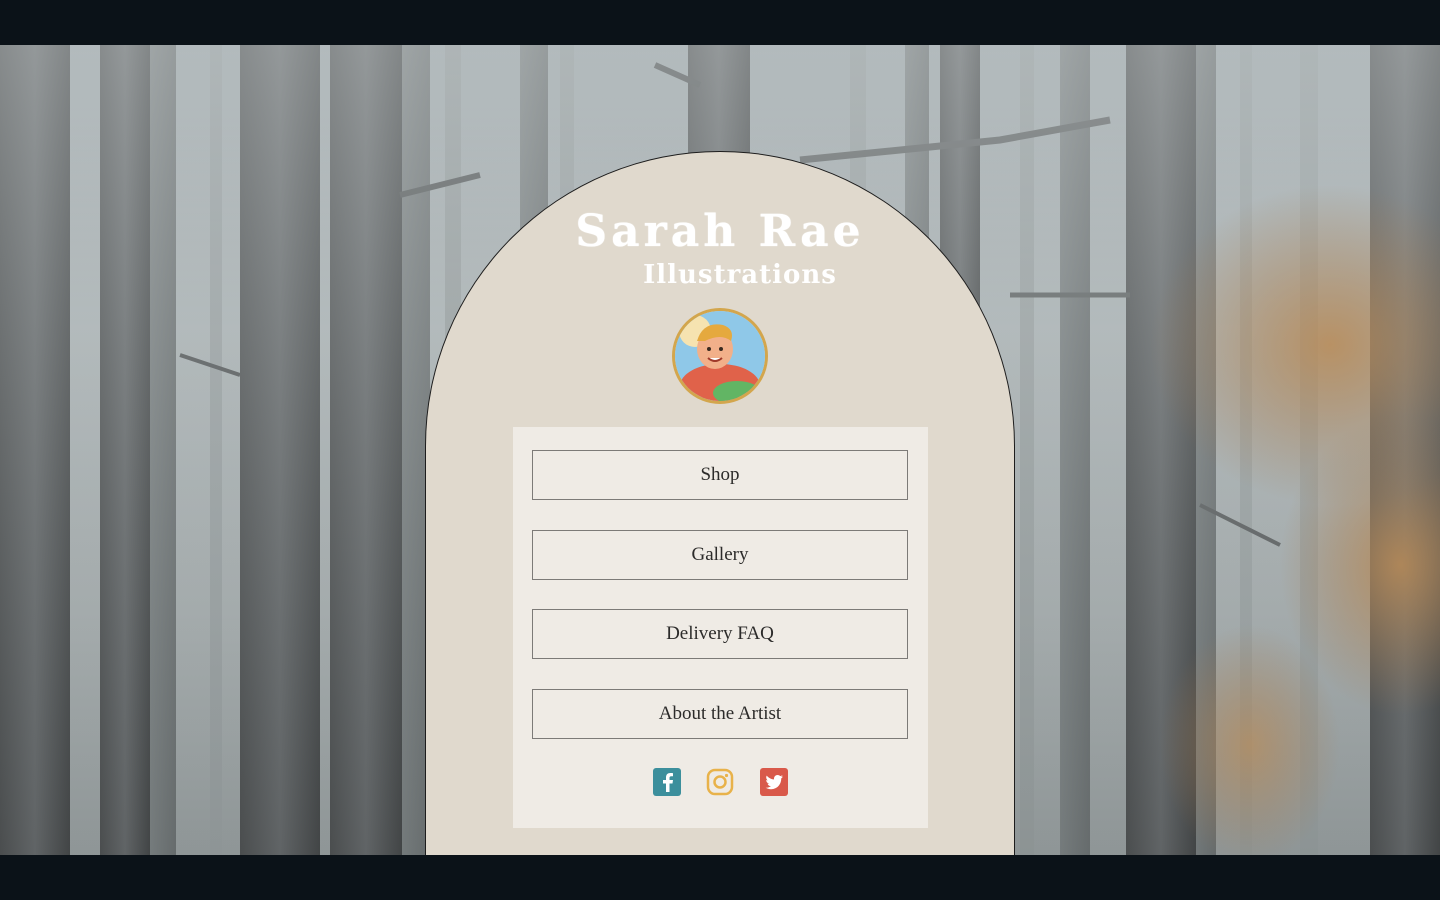 The image size is (1440, 900). Describe the element at coordinates (720, 782) in the screenshot. I see `instagram-icon` at that location.